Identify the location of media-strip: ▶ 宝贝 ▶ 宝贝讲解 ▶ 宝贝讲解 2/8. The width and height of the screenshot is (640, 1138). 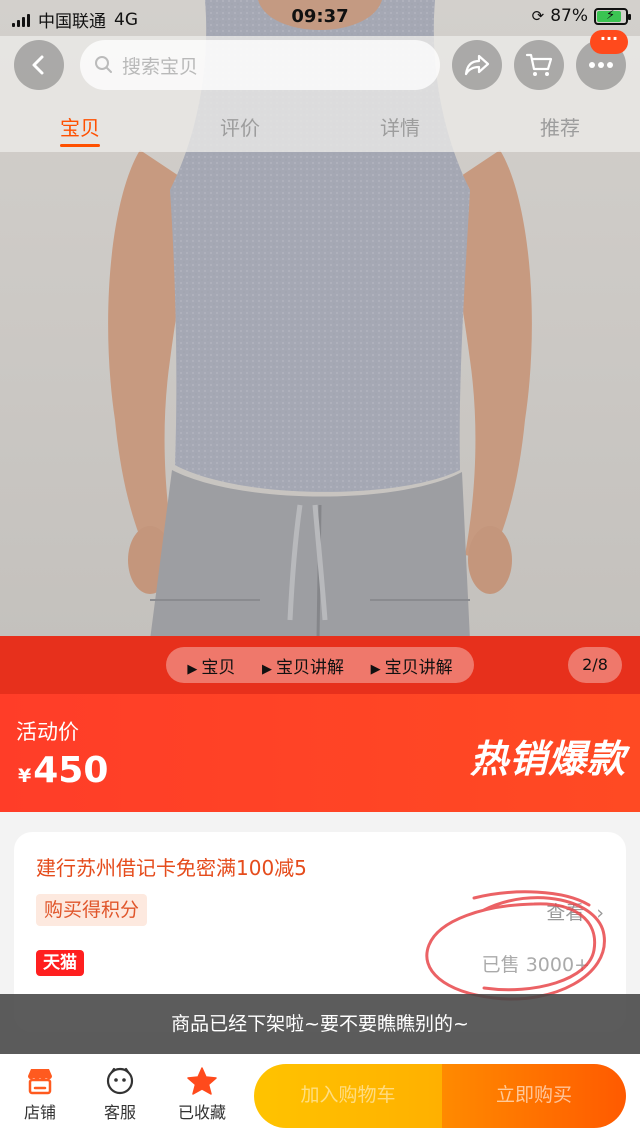
(320, 665).